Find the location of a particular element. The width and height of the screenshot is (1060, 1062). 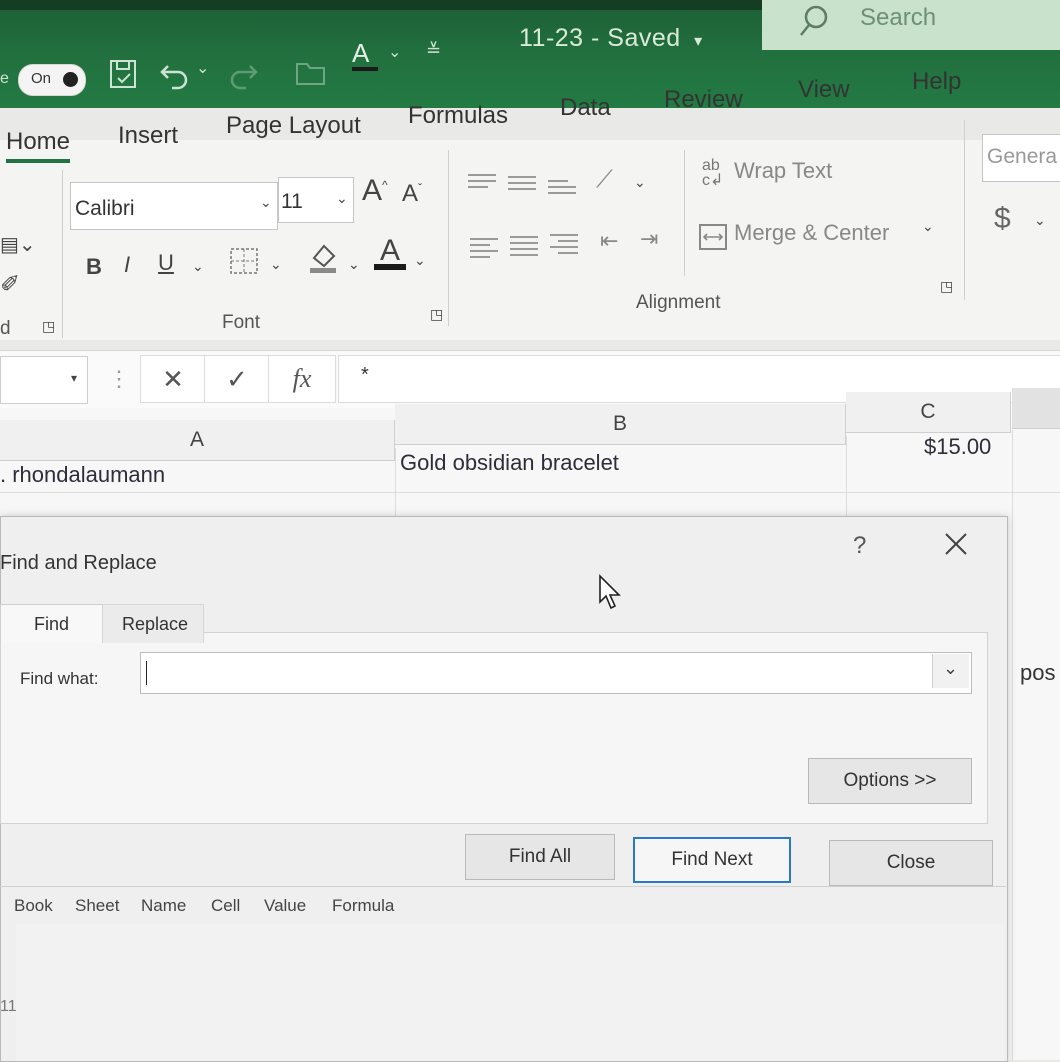

dialog-title: Find and Replace is located at coordinates (78, 563).